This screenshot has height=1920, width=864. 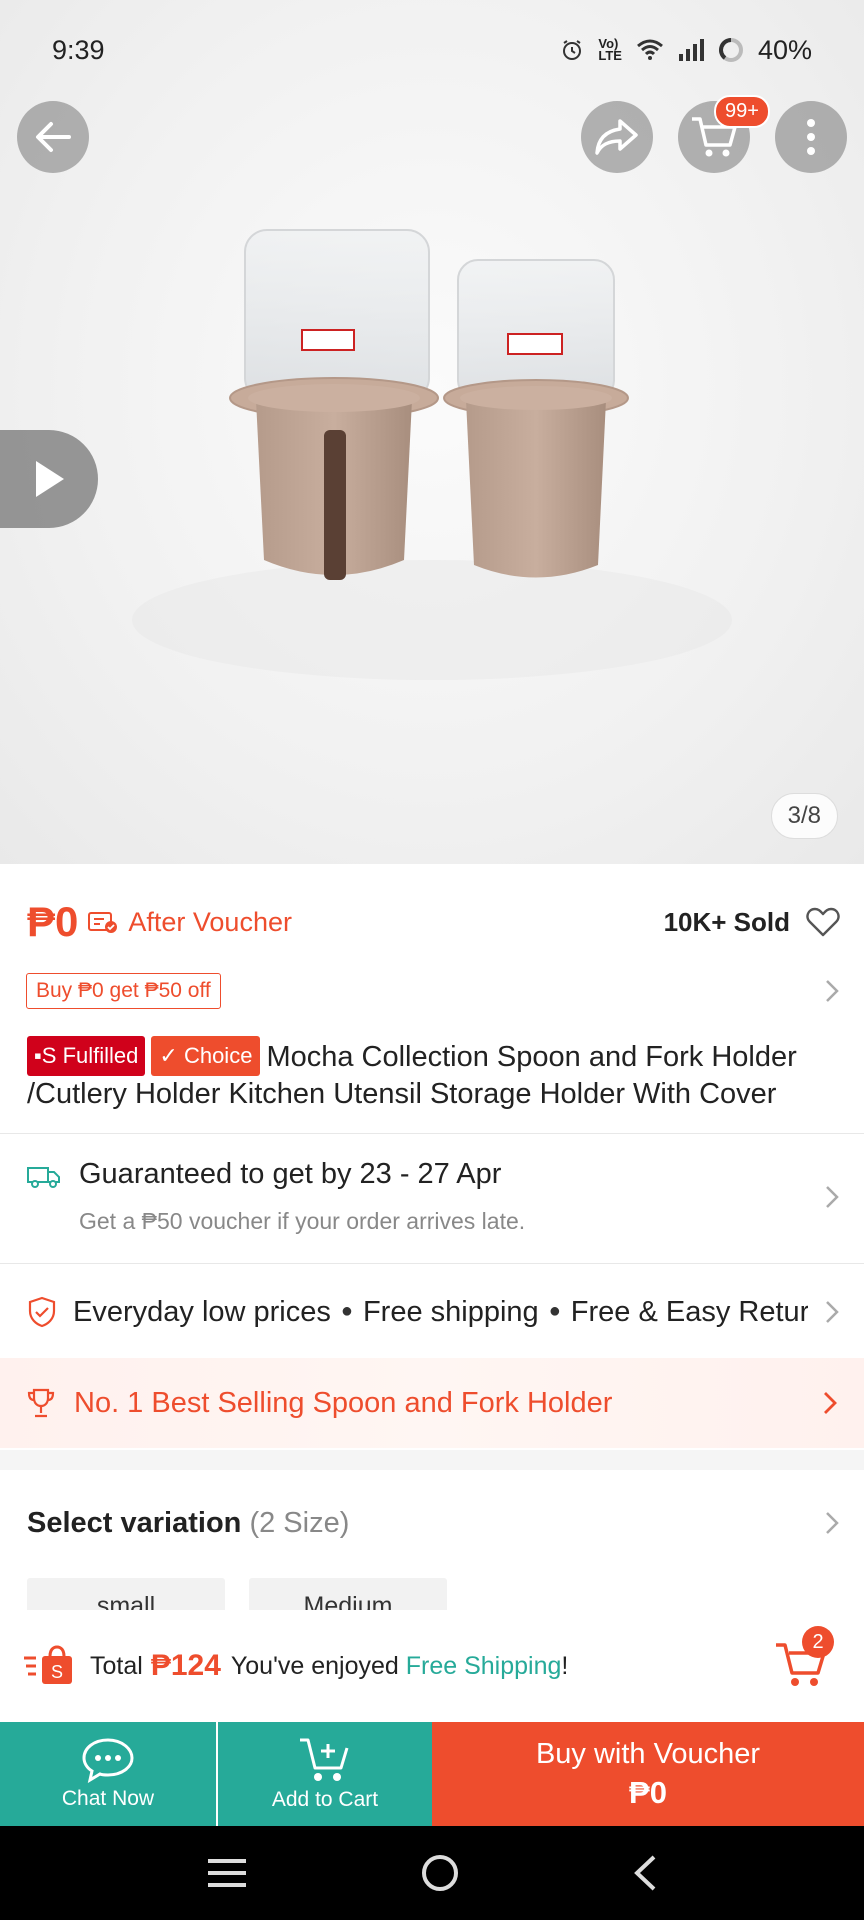 I want to click on after-voucher-label: After Voucher, so click(x=210, y=921).